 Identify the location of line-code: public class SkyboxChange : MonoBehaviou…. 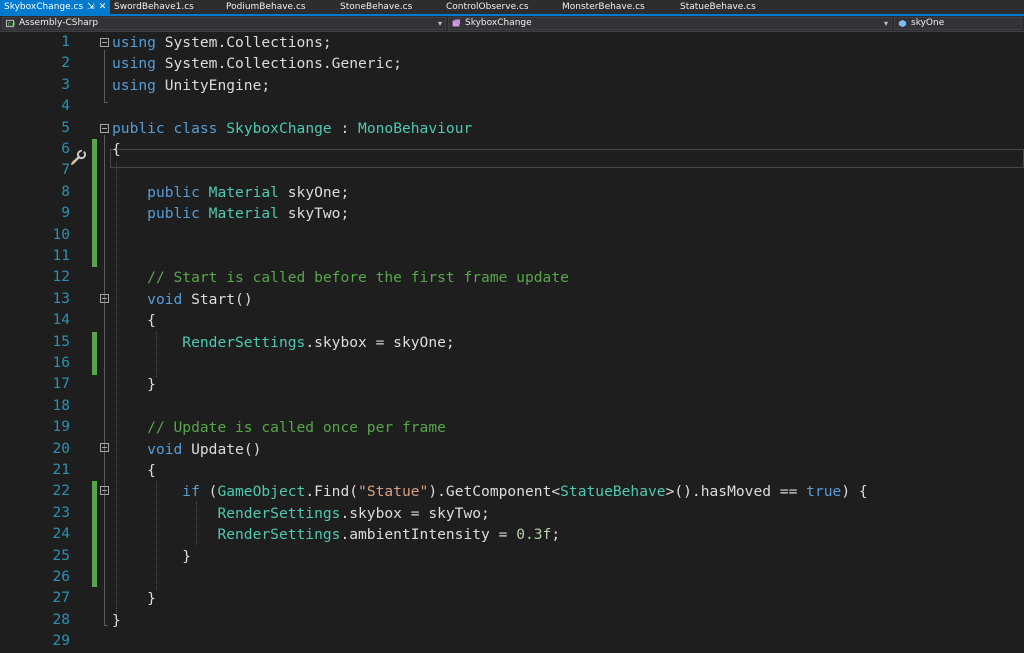
(292, 128).